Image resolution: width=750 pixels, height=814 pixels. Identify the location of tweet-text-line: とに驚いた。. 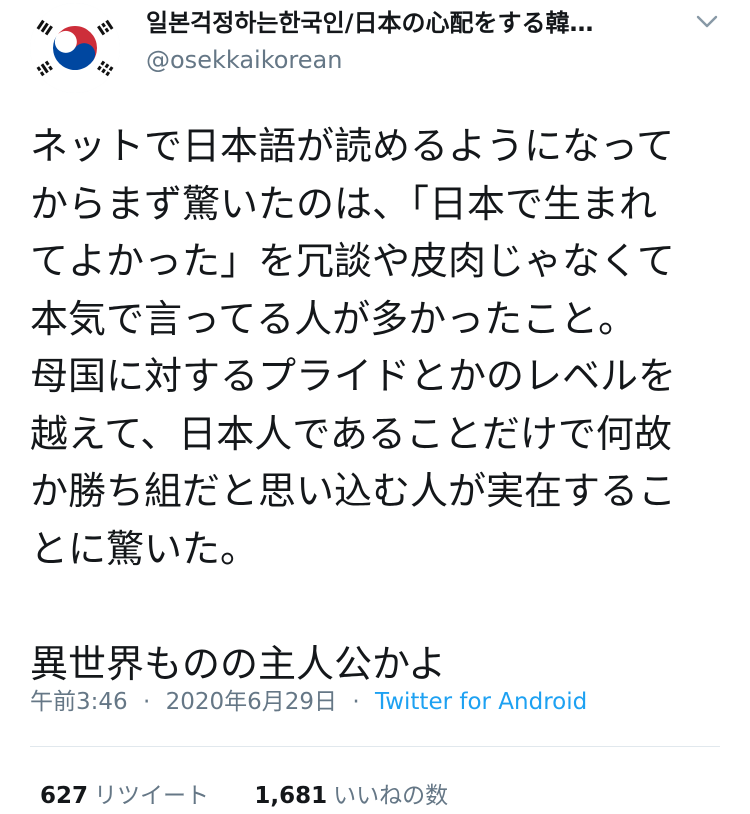
(144, 548).